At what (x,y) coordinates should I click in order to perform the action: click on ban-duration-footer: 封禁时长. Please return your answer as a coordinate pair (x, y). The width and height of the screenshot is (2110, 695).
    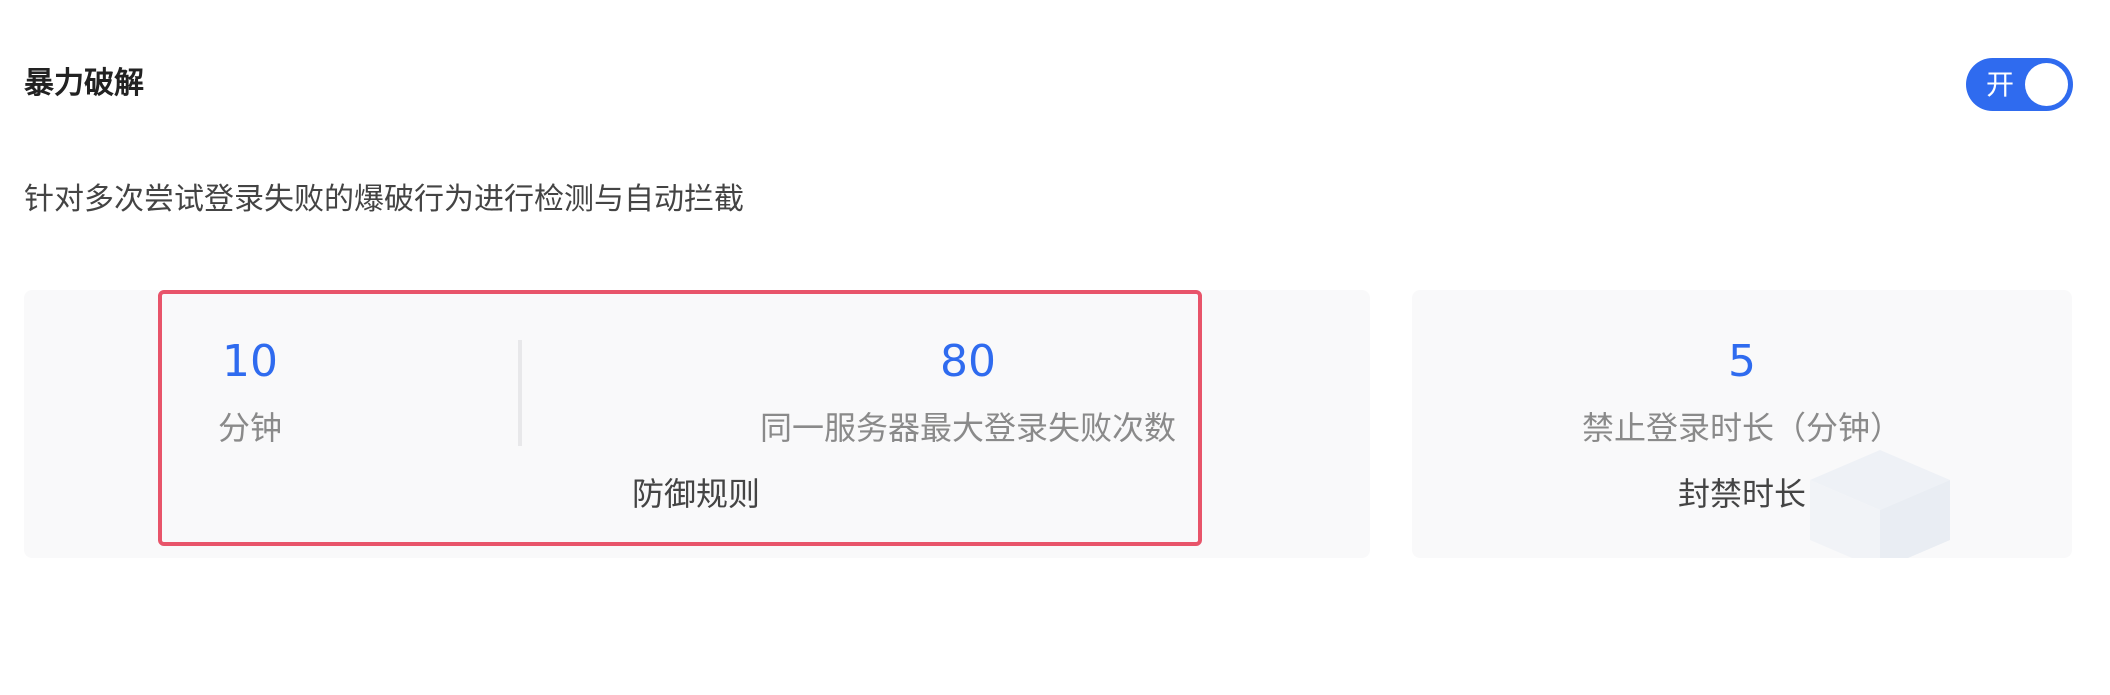
    Looking at the image, I should click on (1741, 494).